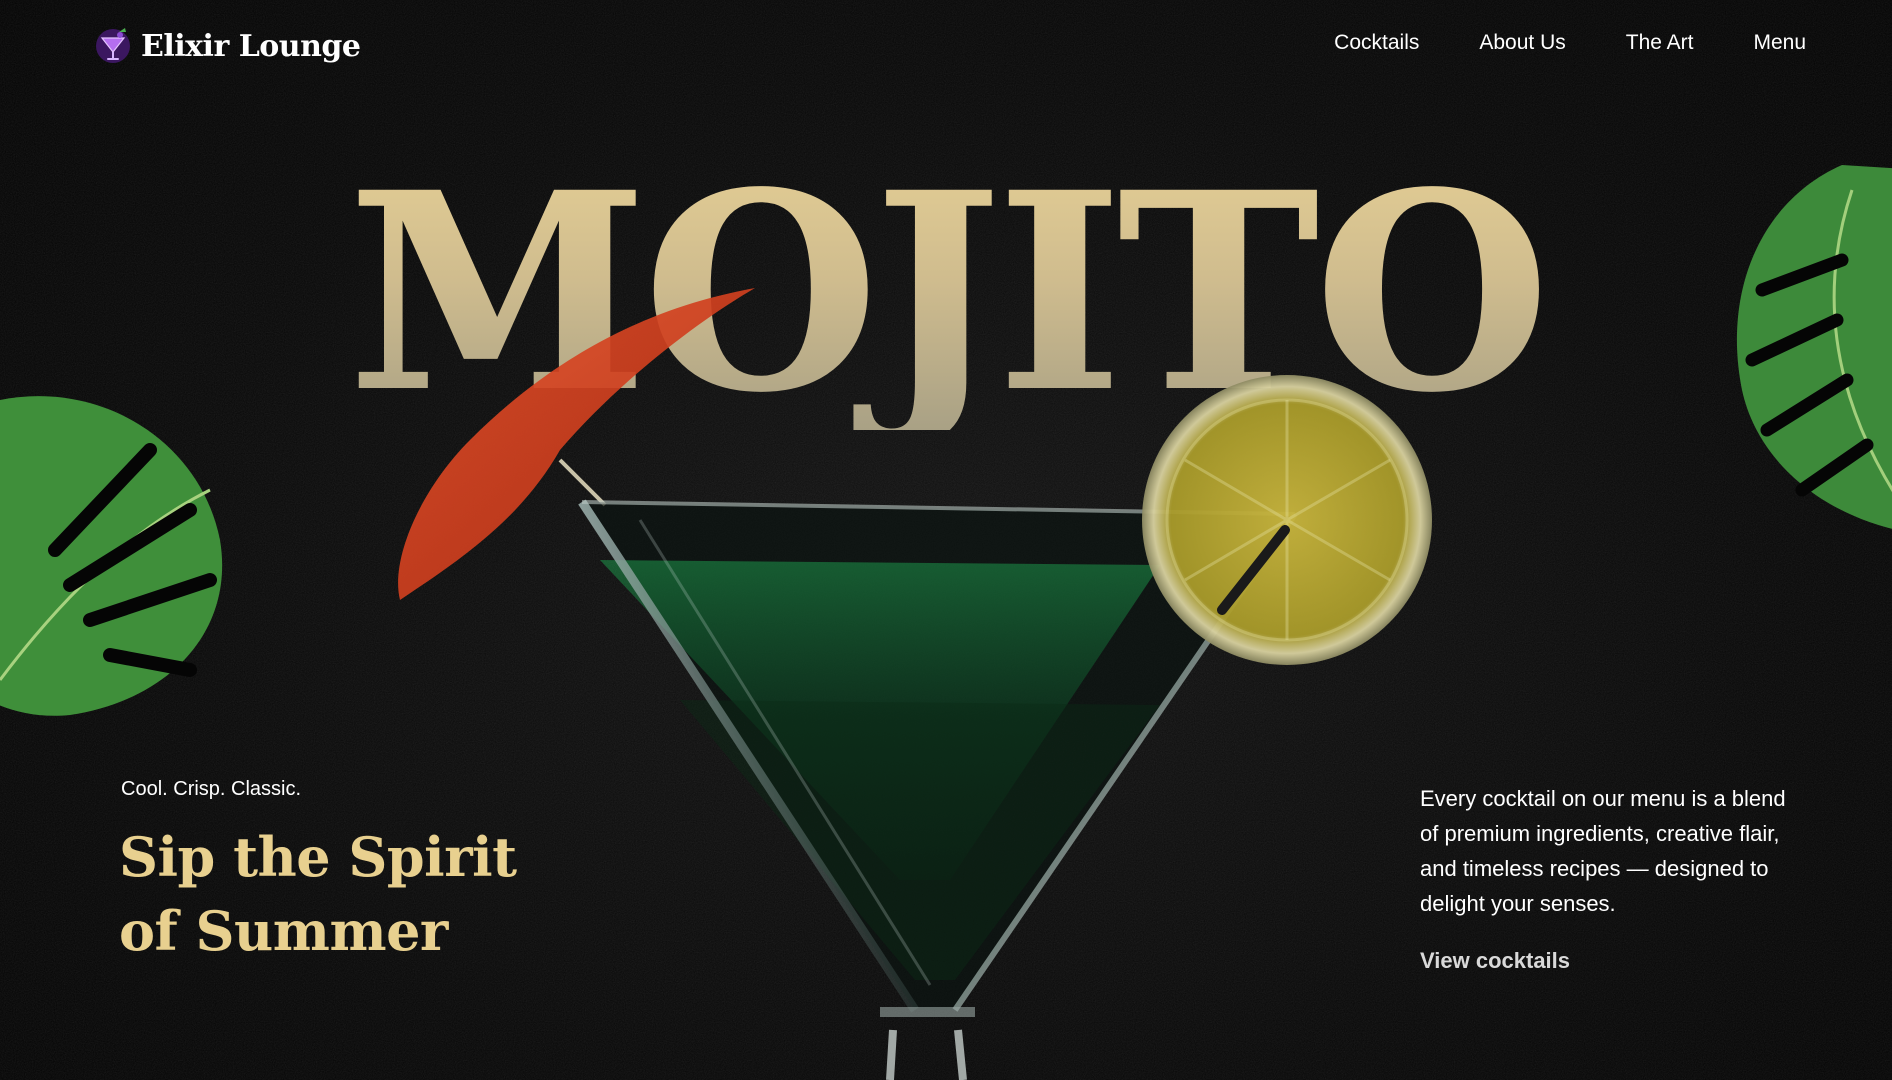 The height and width of the screenshot is (1080, 1892). I want to click on hero-subhead: Sip the Spirit of Summer, so click(318, 894).